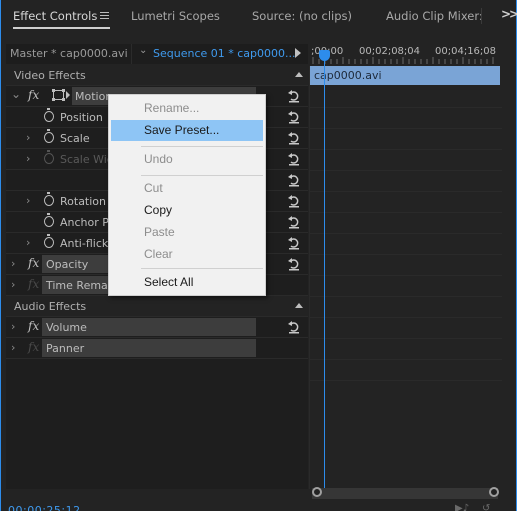  What do you see at coordinates (61, 28) in the screenshot?
I see `active-tab-underline` at bounding box center [61, 28].